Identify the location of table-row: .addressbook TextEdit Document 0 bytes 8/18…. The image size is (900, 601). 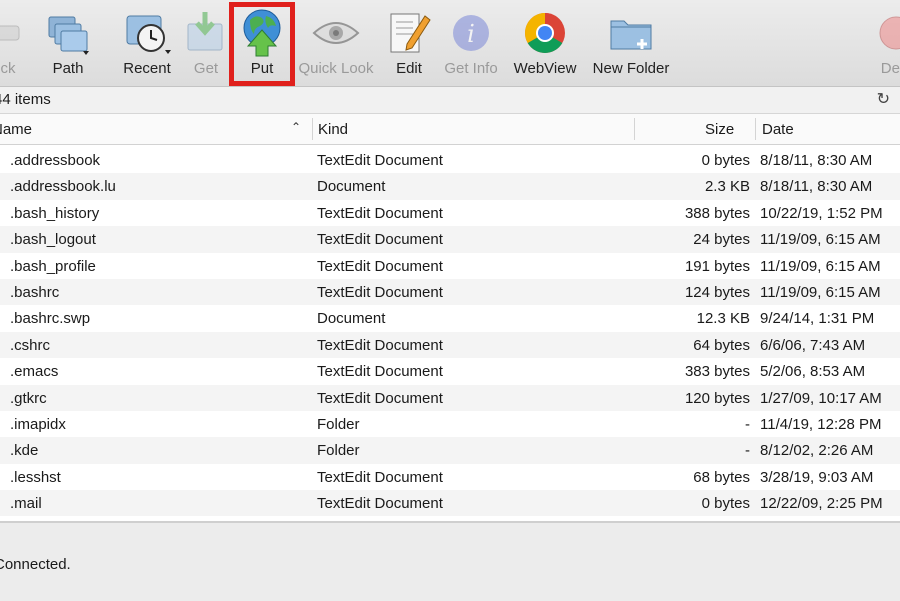
(450, 160).